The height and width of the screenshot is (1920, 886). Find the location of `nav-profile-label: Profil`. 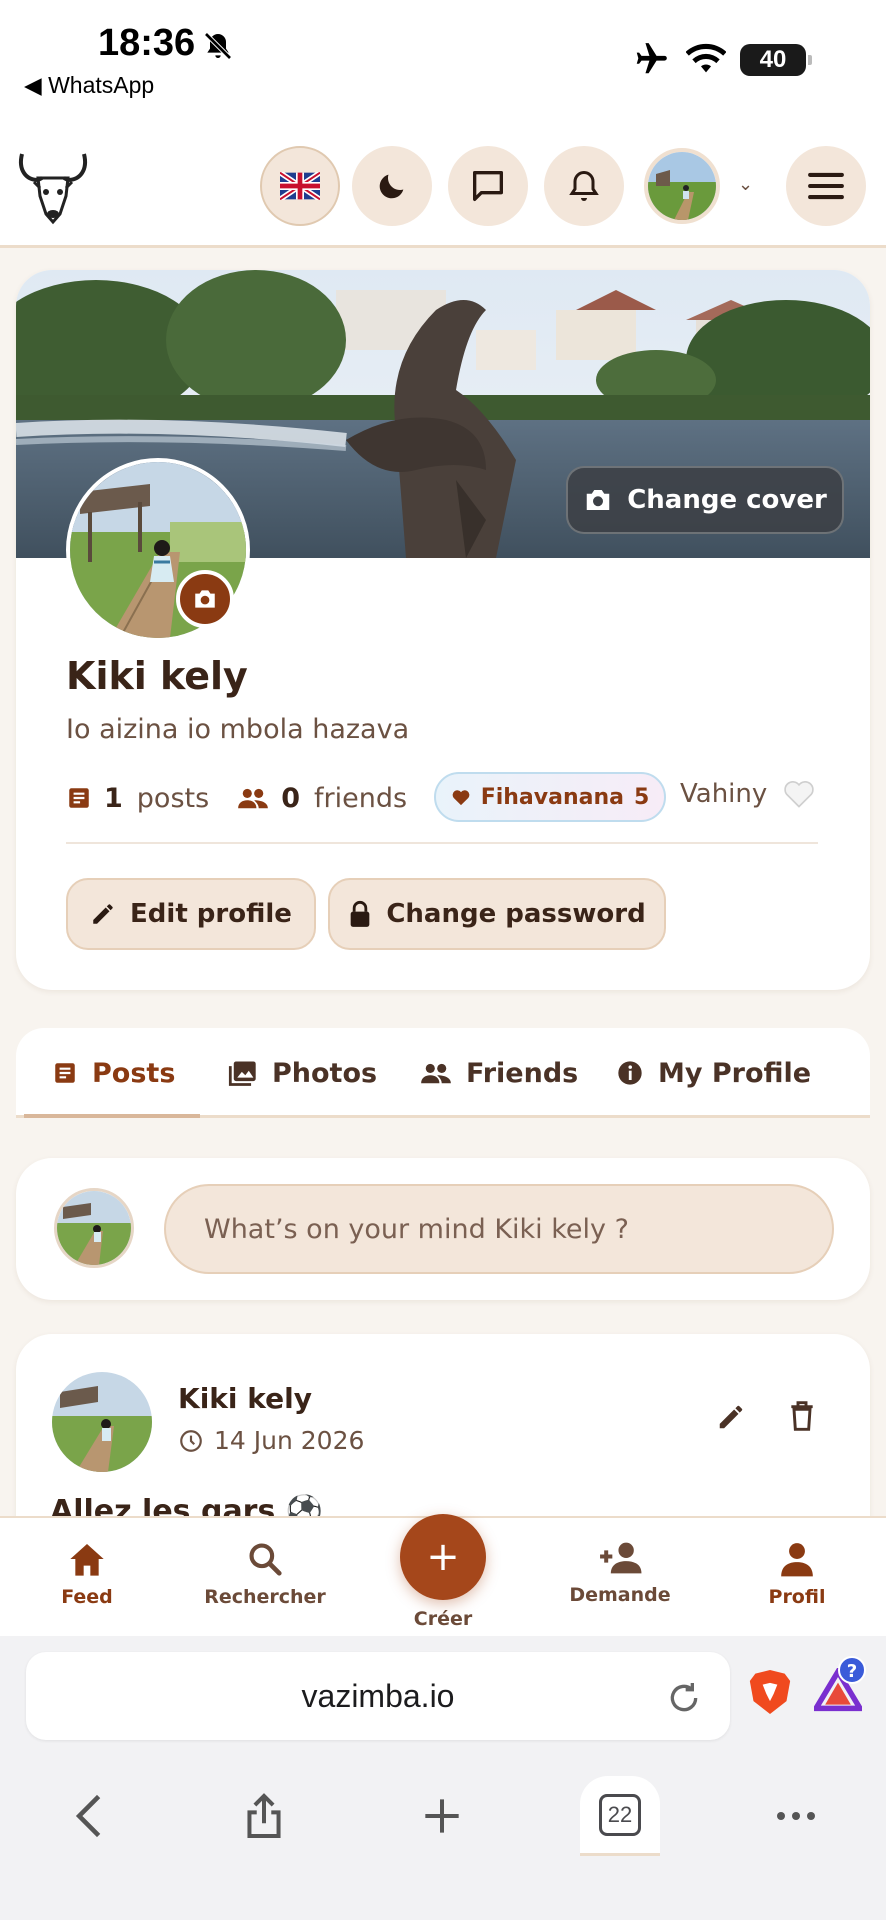

nav-profile-label: Profil is located at coordinates (797, 1597).